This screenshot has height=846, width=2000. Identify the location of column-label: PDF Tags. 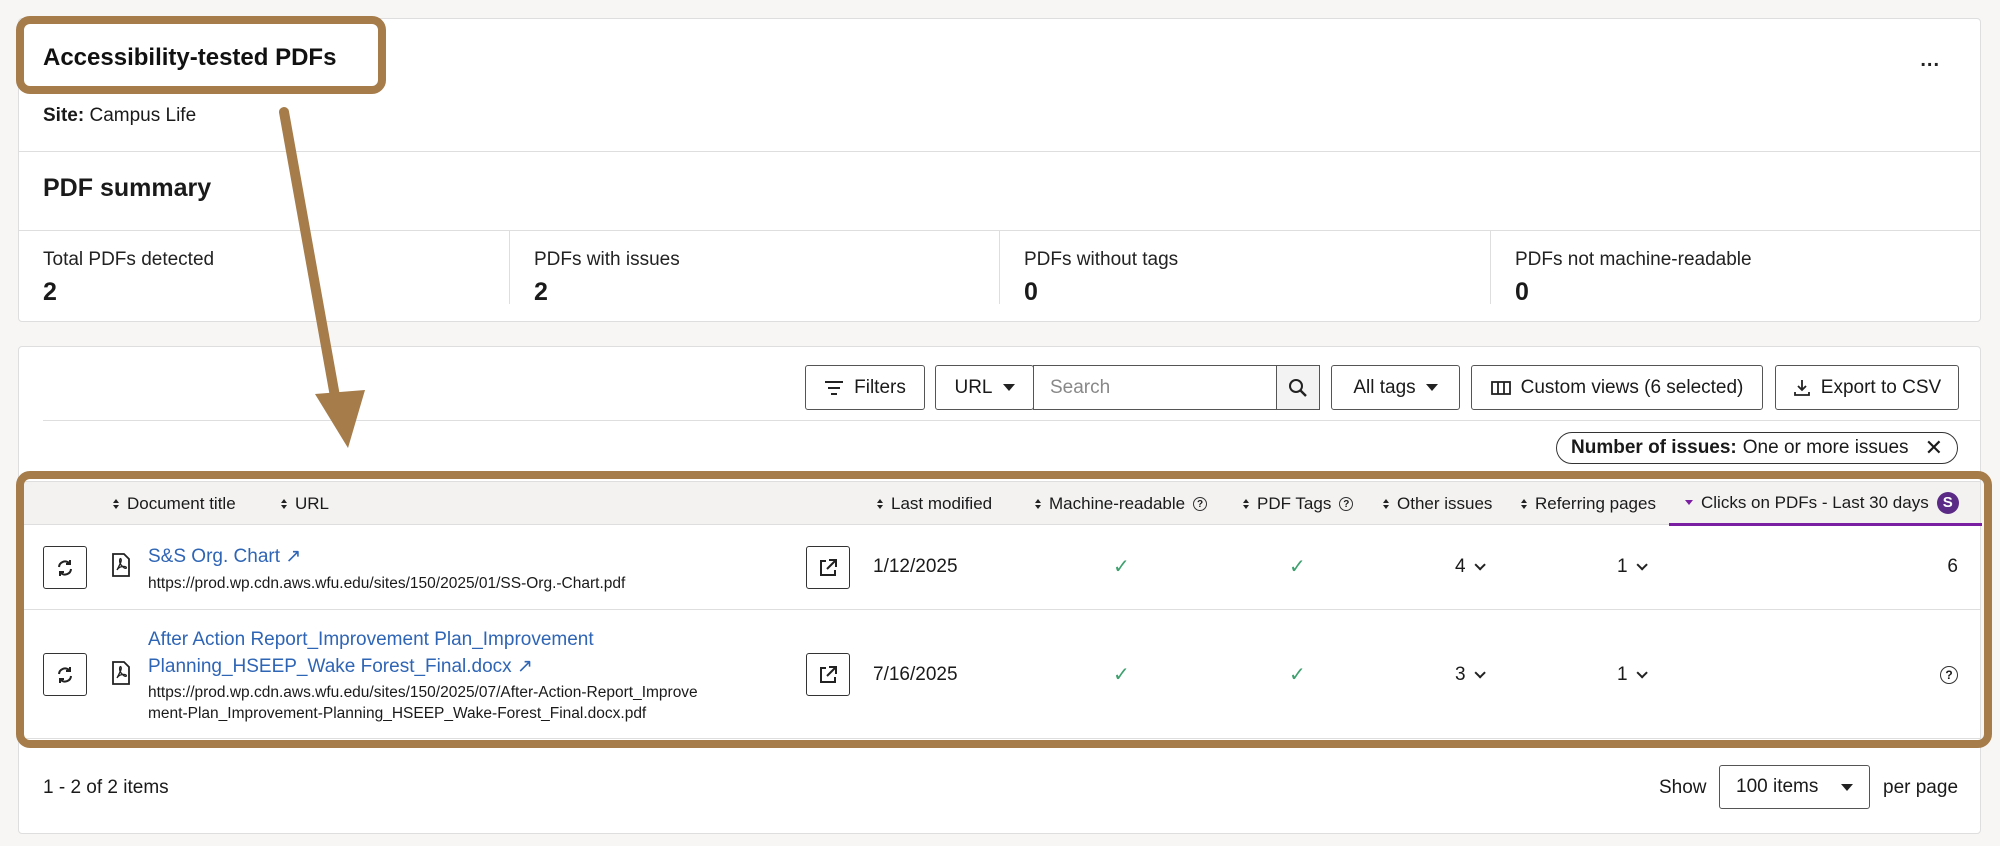
(1294, 503).